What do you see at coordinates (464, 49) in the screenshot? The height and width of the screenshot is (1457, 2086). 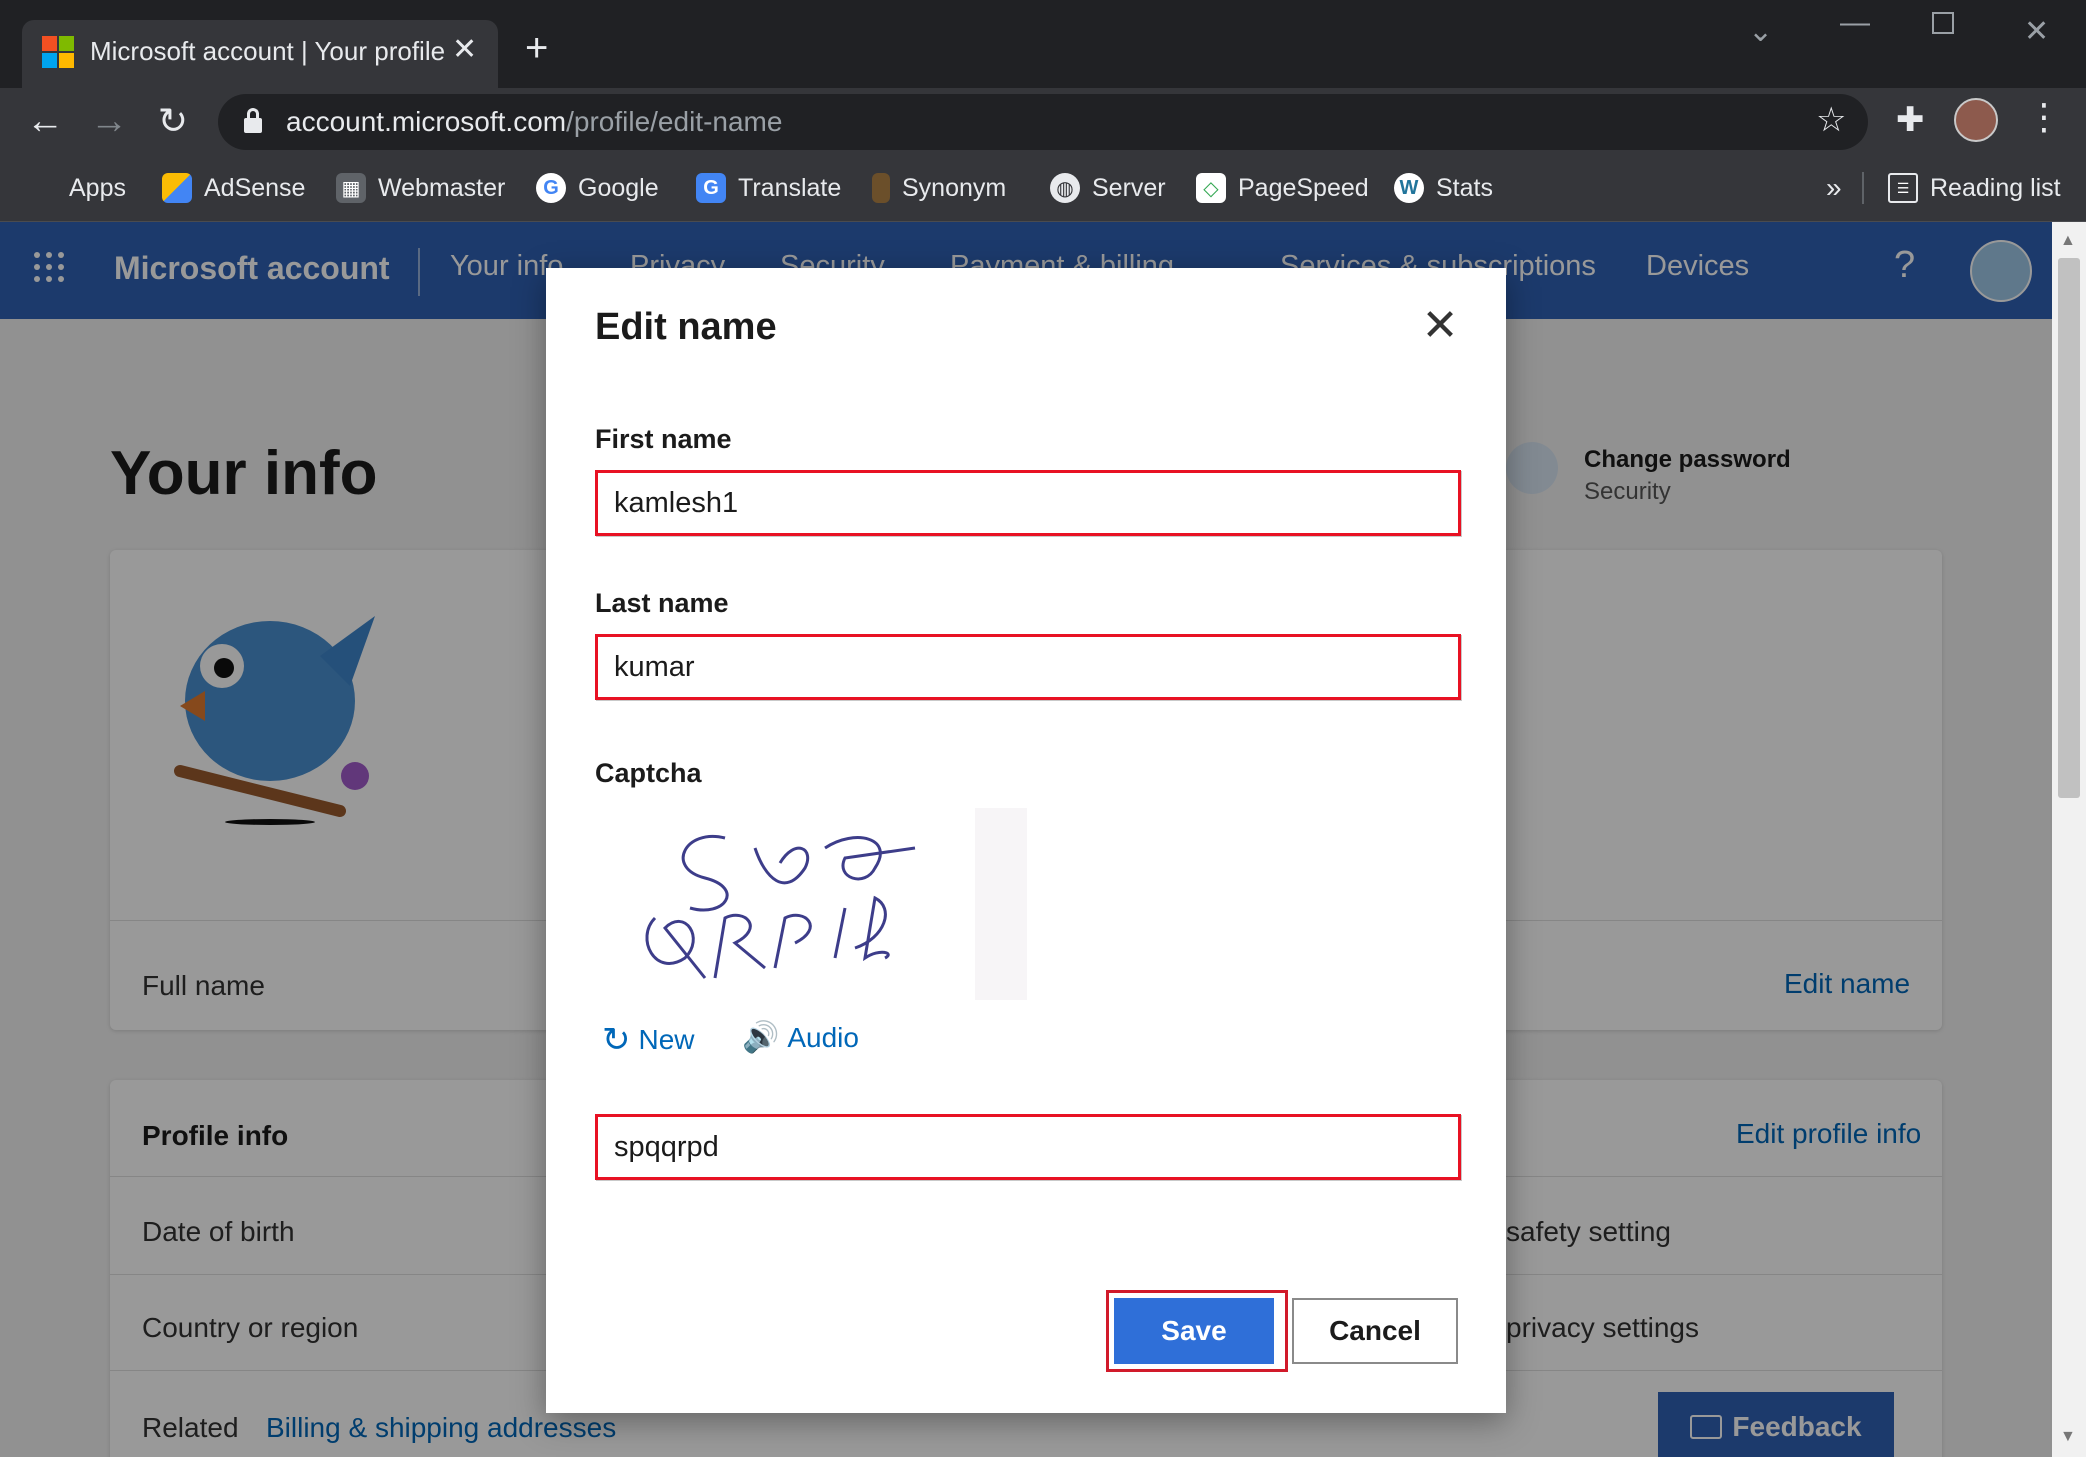 I see `tab-close-icon: ✕` at bounding box center [464, 49].